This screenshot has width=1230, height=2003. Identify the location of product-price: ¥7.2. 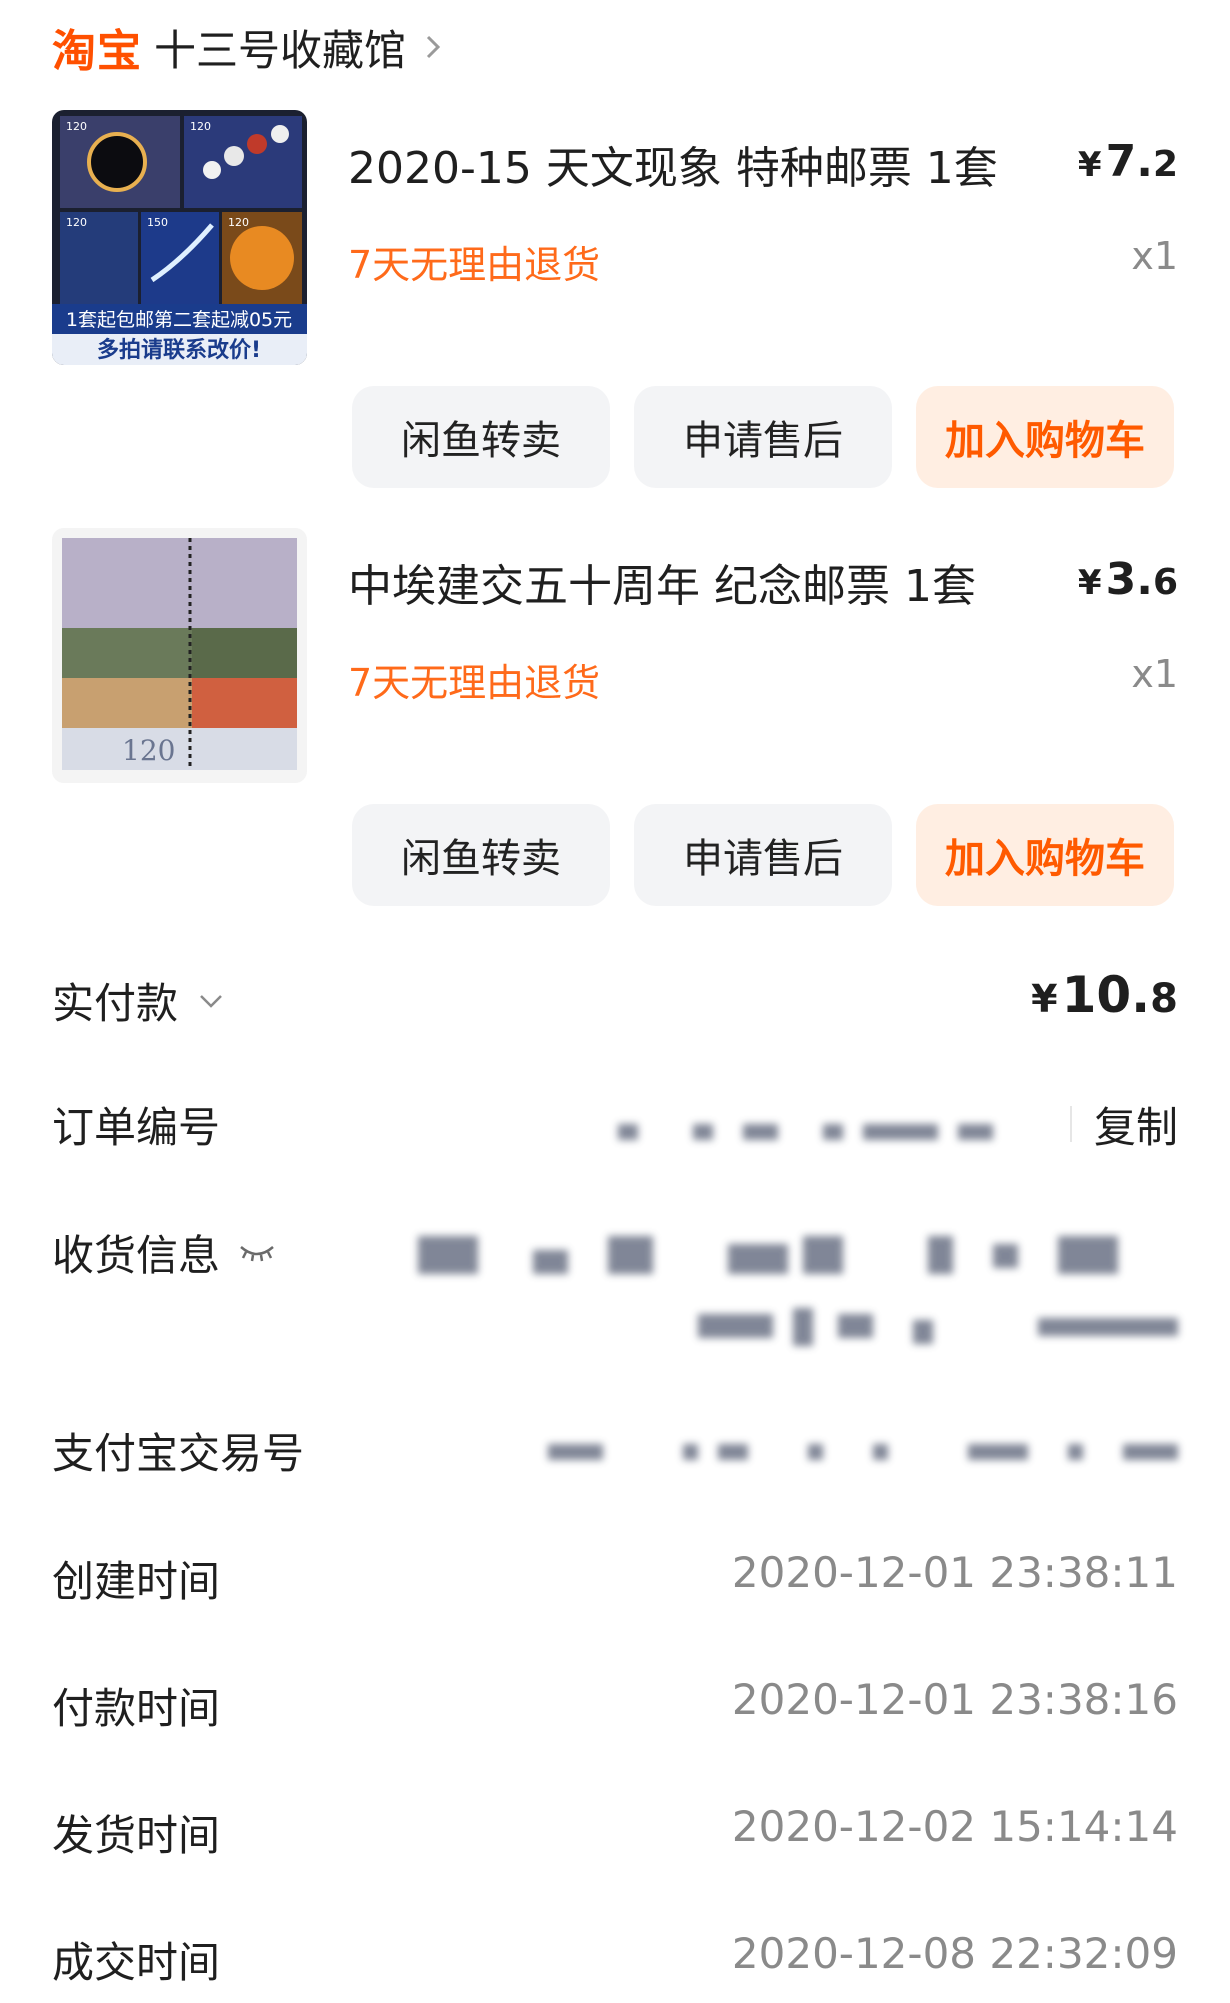
(1128, 161).